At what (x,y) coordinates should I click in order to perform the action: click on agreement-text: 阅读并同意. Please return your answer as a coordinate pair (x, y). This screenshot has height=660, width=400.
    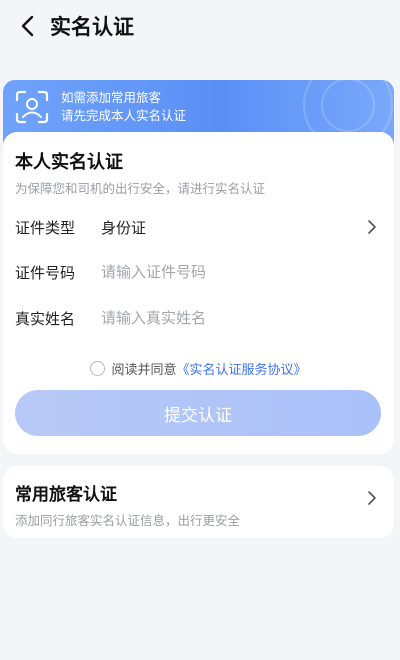
    Looking at the image, I should click on (144, 370).